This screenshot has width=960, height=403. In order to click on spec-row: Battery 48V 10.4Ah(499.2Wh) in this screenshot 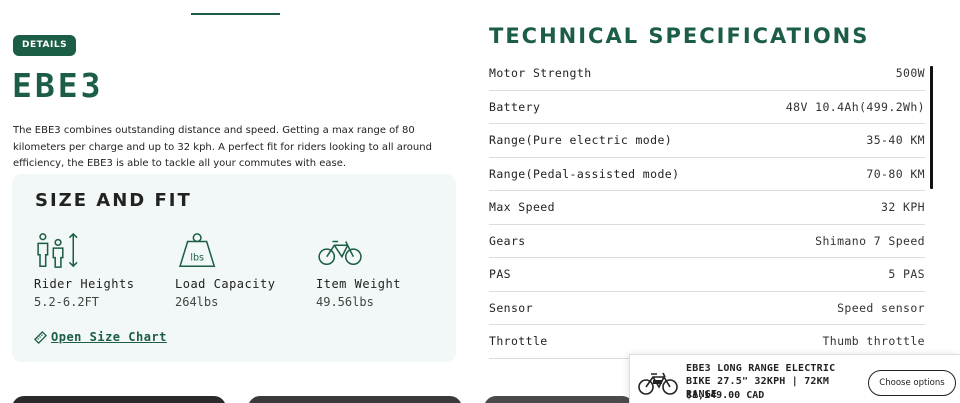, I will do `click(707, 107)`.